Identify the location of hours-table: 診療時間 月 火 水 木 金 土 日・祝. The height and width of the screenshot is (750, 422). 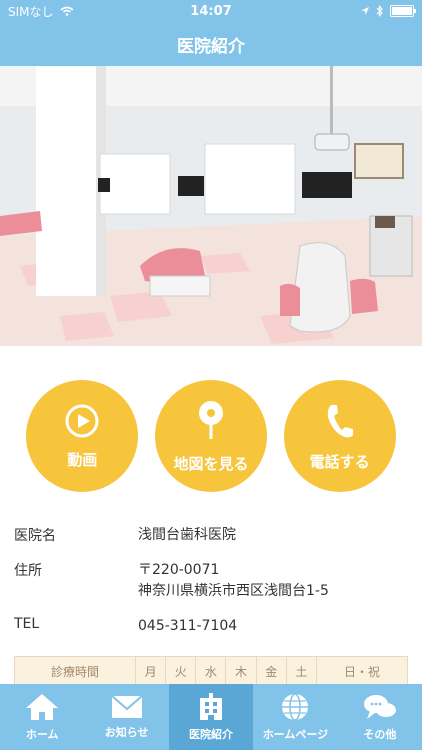
(211, 671).